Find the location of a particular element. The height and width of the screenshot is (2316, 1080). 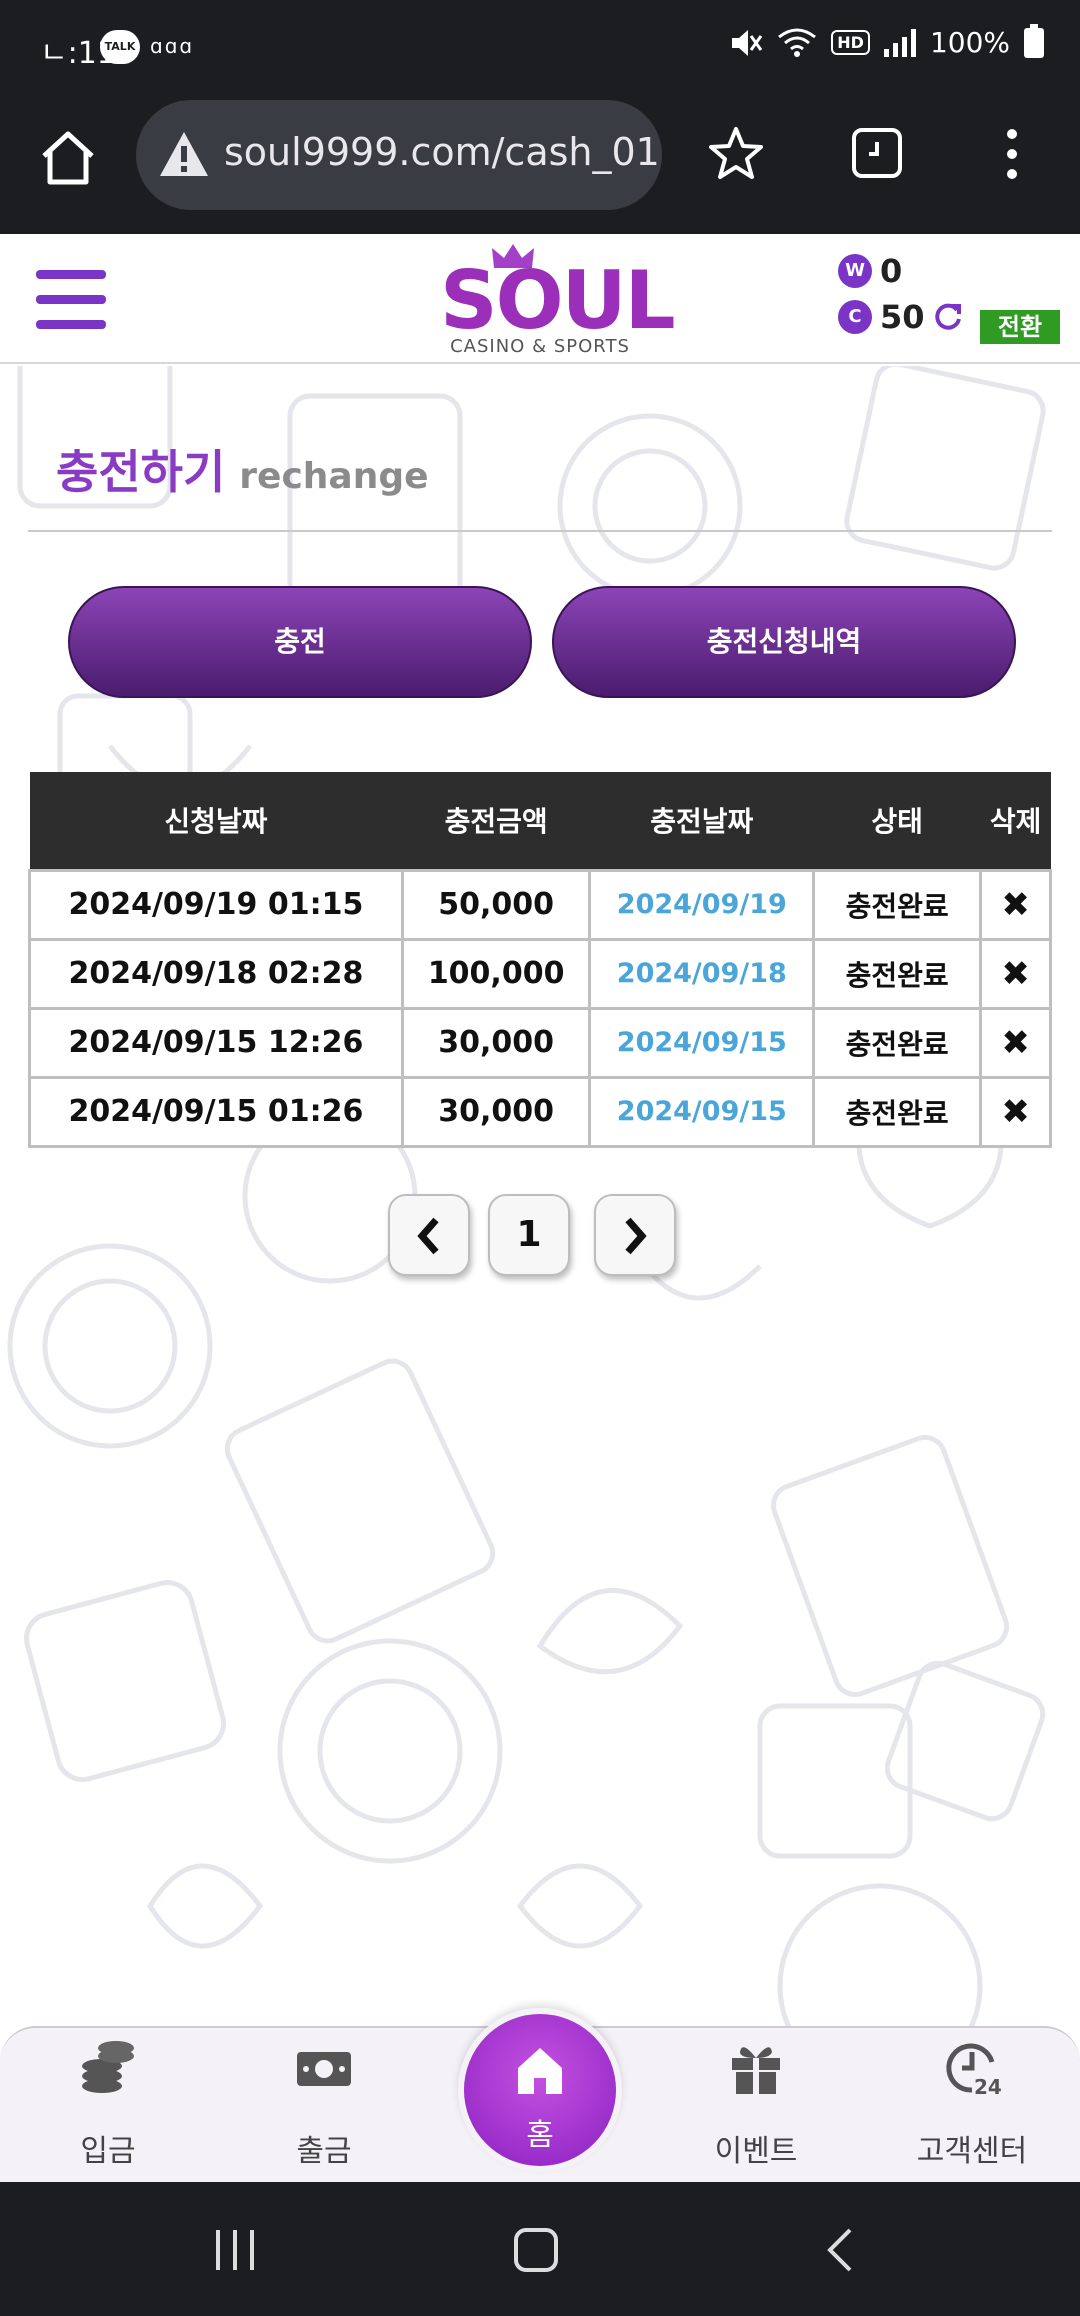

kakaotalk-notification-icon: TALK is located at coordinates (120, 47).